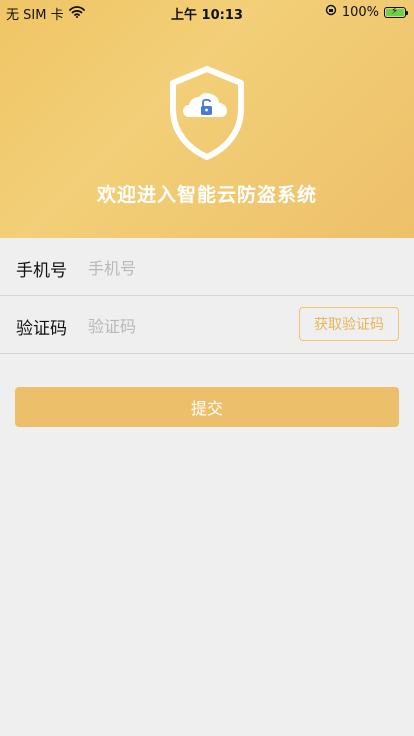 The image size is (414, 736). Describe the element at coordinates (41, 271) in the screenshot. I see `phone-label: 手机号` at that location.